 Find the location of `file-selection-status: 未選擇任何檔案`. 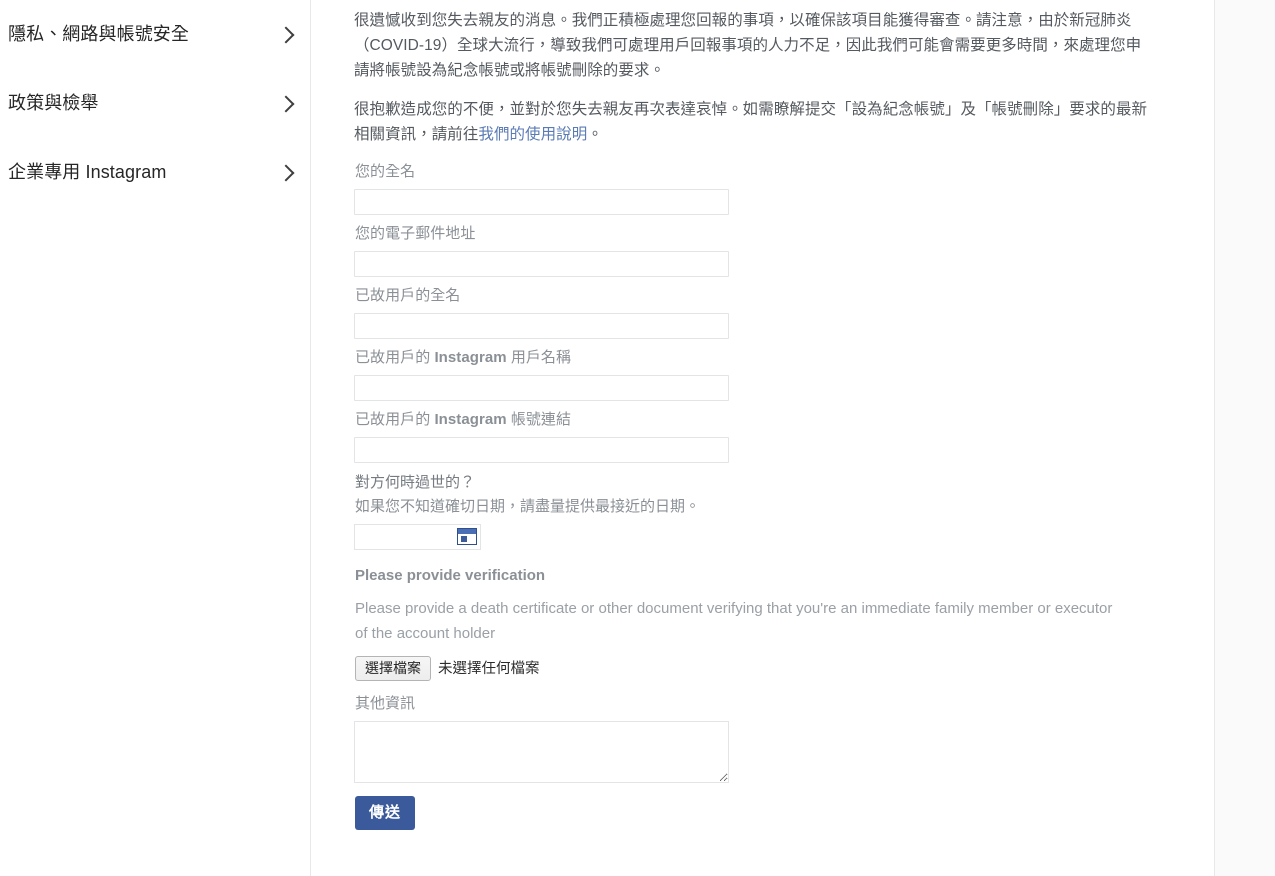

file-selection-status: 未選擇任何檔案 is located at coordinates (489, 668).